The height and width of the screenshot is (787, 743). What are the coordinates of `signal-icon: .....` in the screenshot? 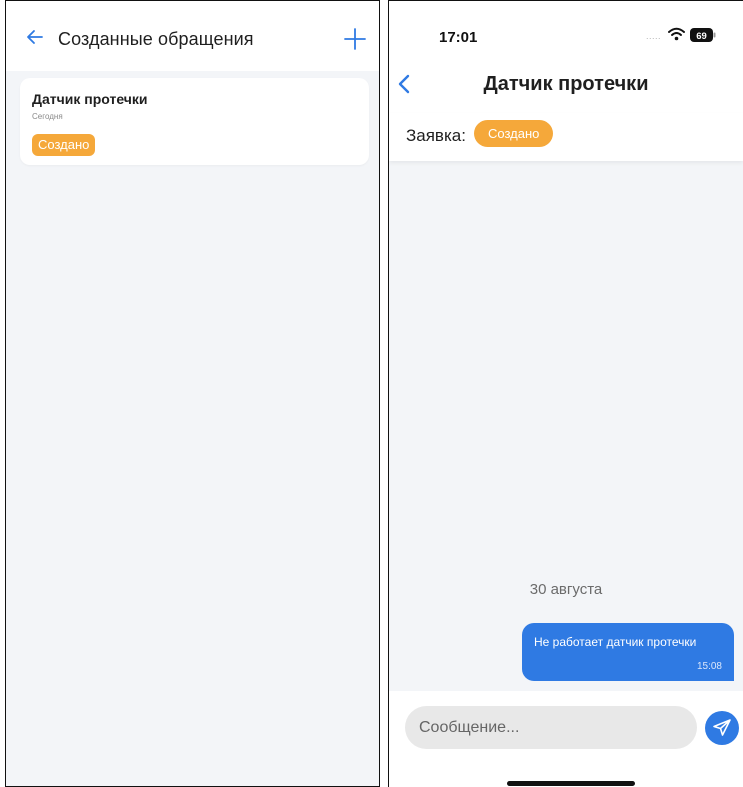 It's located at (654, 36).